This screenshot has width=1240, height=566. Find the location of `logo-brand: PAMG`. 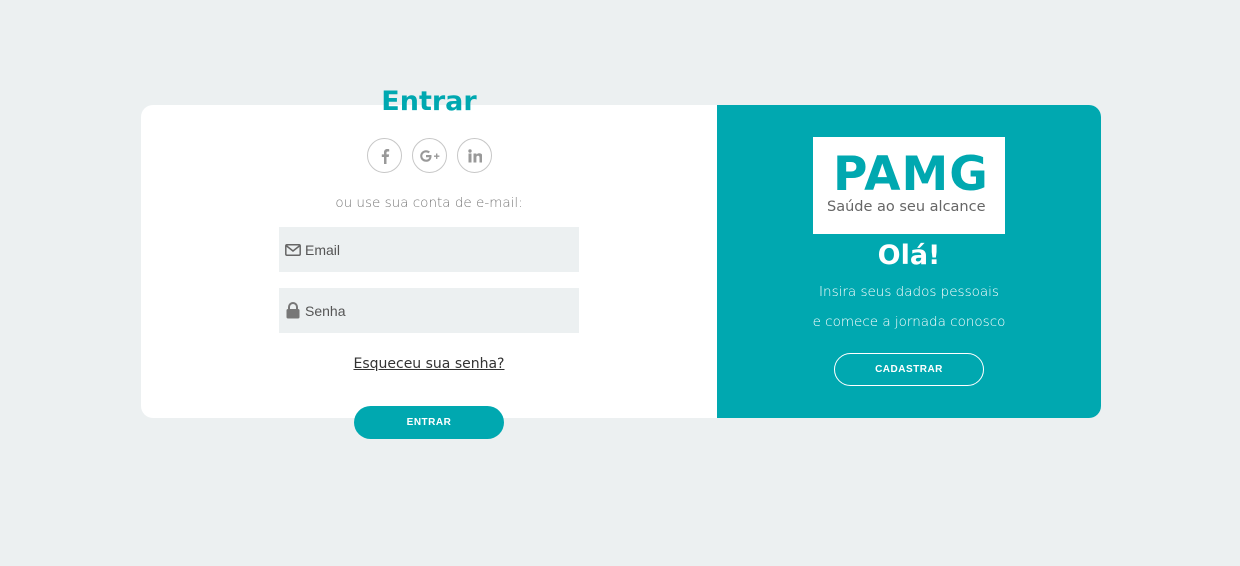

logo-brand: PAMG is located at coordinates (911, 174).